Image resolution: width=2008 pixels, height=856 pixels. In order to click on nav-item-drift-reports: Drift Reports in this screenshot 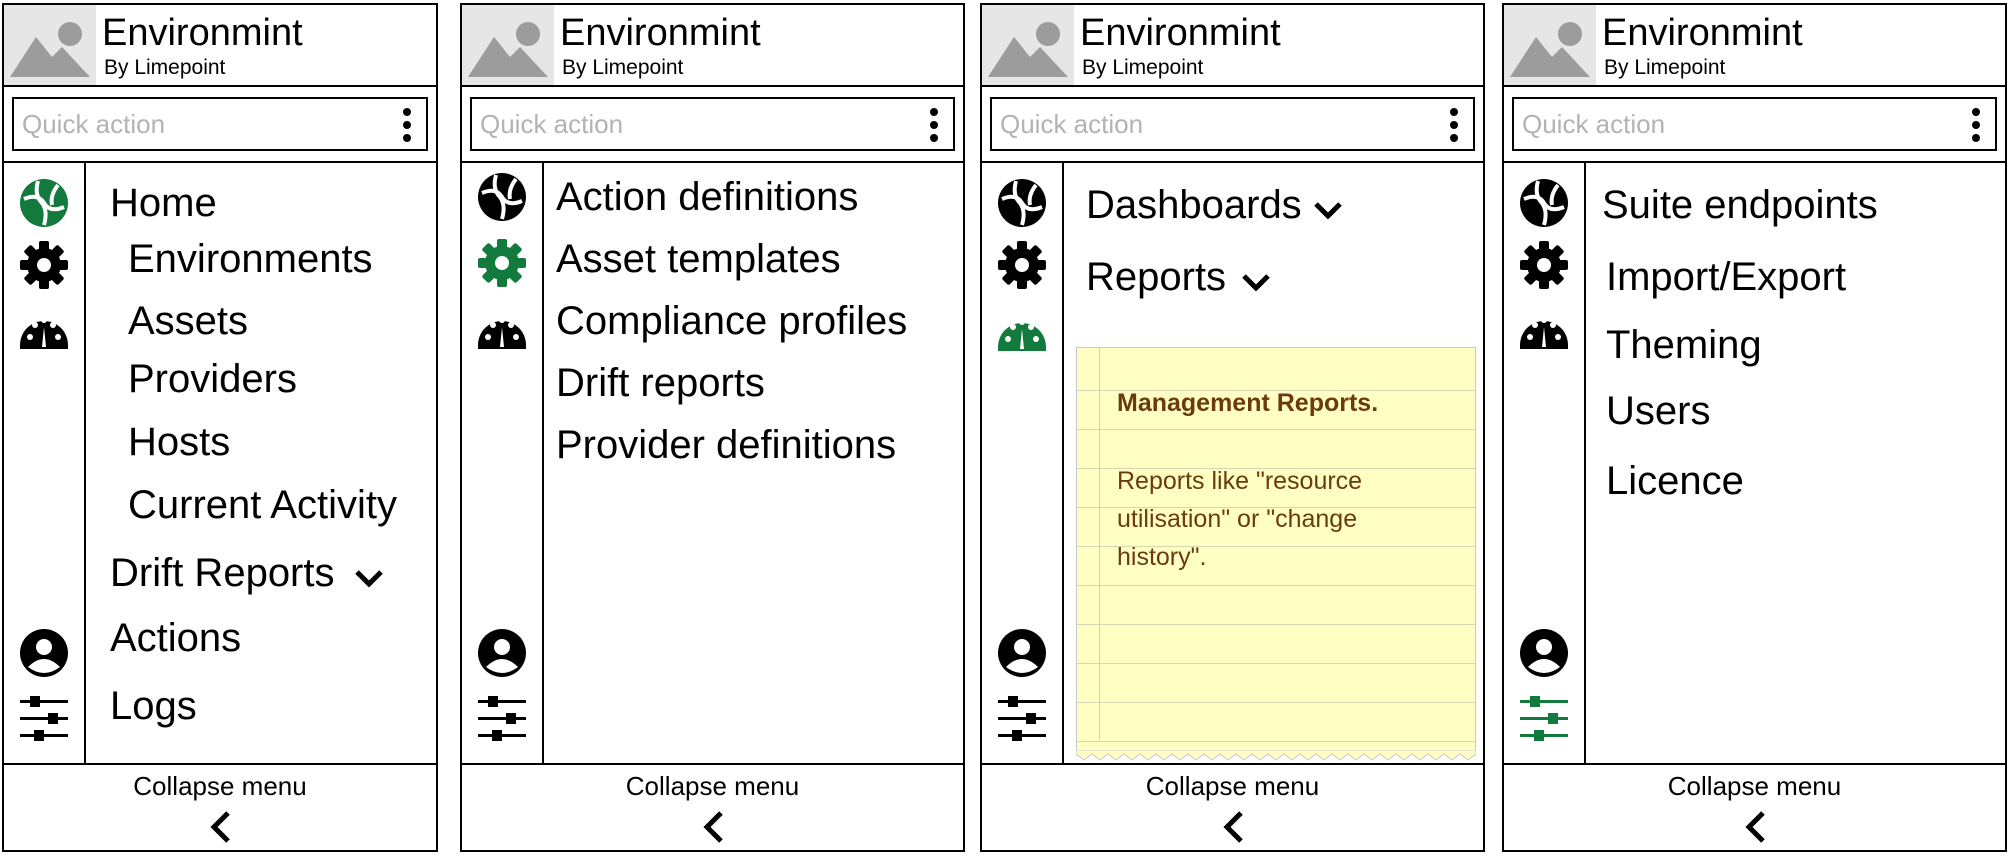, I will do `click(247, 574)`.